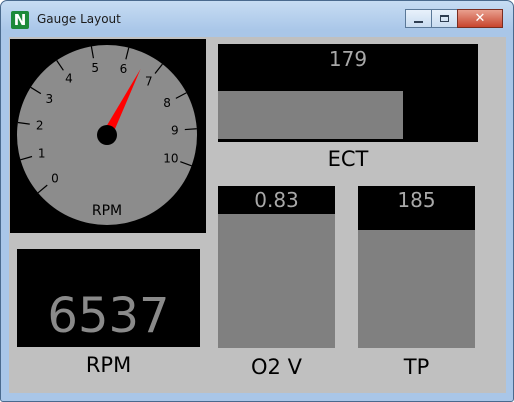 The width and height of the screenshot is (514, 402). Describe the element at coordinates (167, 103) in the screenshot. I see `dial-tick-label: 8` at that location.